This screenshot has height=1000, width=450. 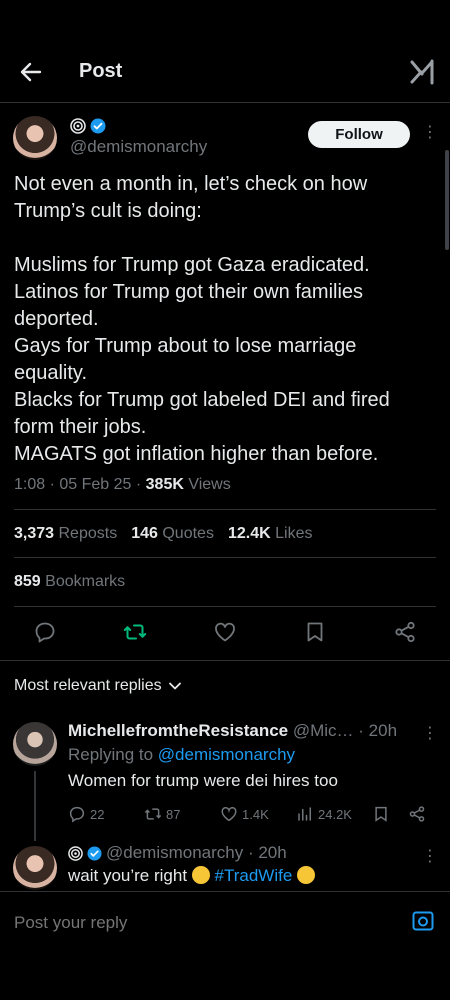 I want to click on views-chart-icon, so click(x=304, y=814).